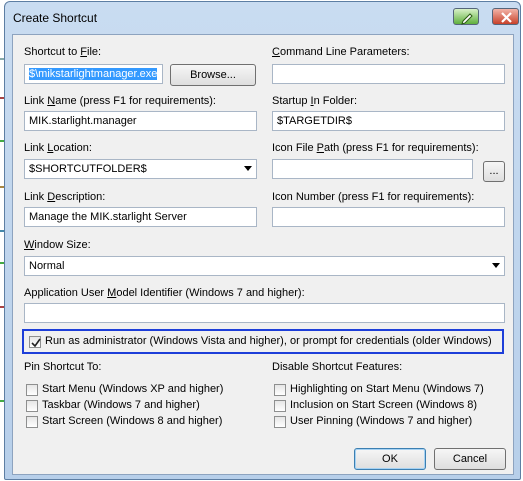  I want to click on cancel-button: Cancel, so click(470, 459).